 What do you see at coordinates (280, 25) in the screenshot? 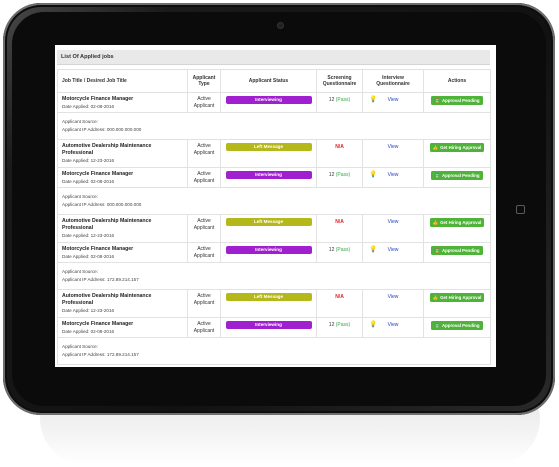
I see `camera-icon` at bounding box center [280, 25].